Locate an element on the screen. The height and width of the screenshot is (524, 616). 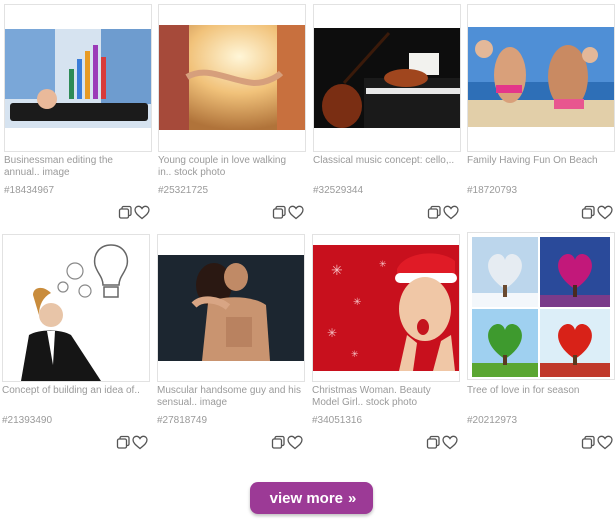
result-id: #21393490 is located at coordinates (27, 420).